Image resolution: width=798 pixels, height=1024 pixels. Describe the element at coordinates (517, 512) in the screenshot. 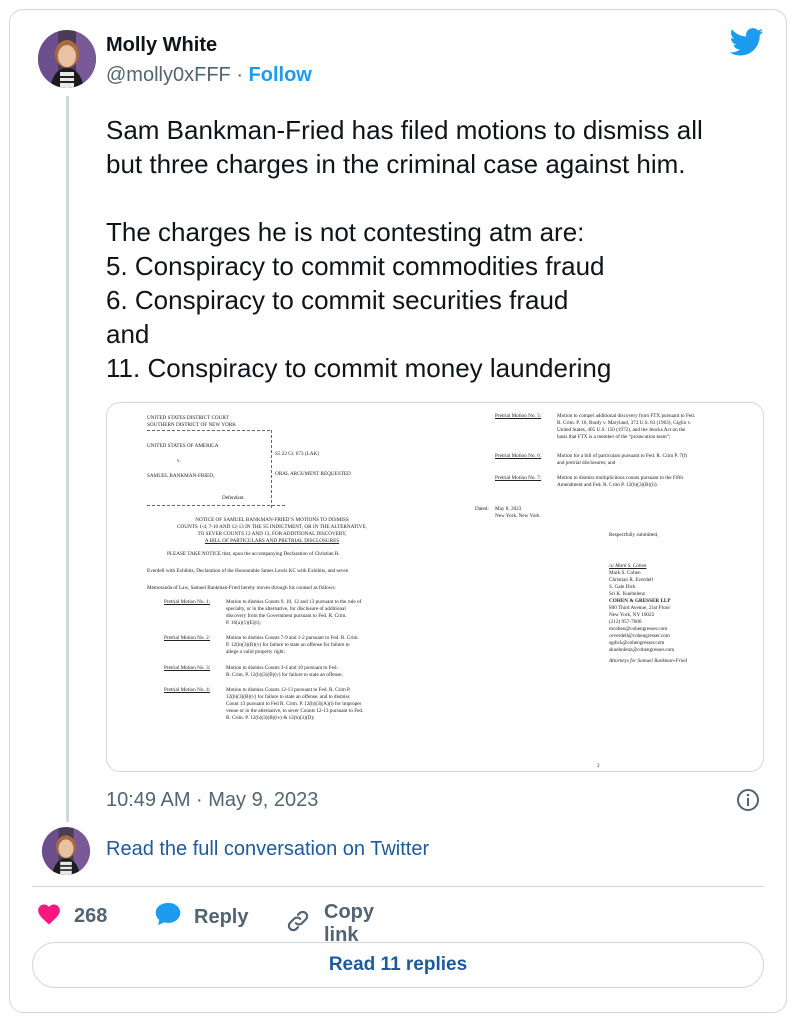

I see `doc-dated: May 8, 2023 New York, New York` at that location.